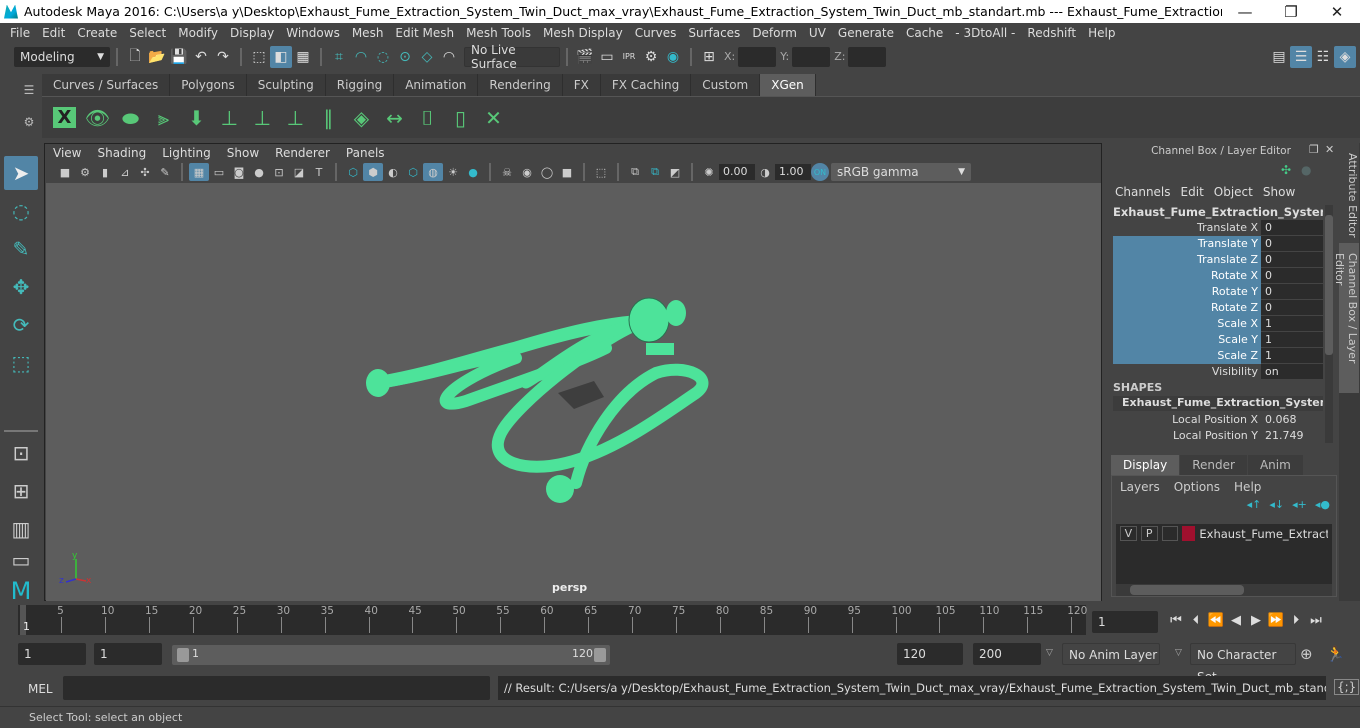 The height and width of the screenshot is (728, 1360). I want to click on select-by-component-icon: ▦, so click(303, 57).